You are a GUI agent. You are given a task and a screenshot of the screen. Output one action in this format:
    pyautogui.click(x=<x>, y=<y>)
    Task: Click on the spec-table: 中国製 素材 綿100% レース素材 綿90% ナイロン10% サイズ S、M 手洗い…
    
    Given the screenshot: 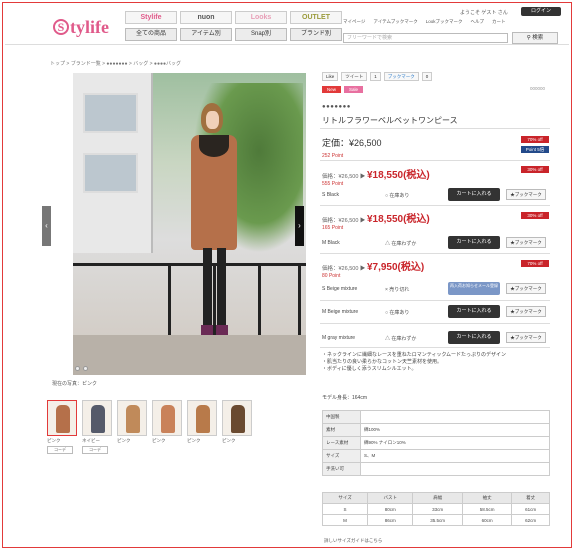 What is the action you would take?
    pyautogui.click(x=436, y=443)
    